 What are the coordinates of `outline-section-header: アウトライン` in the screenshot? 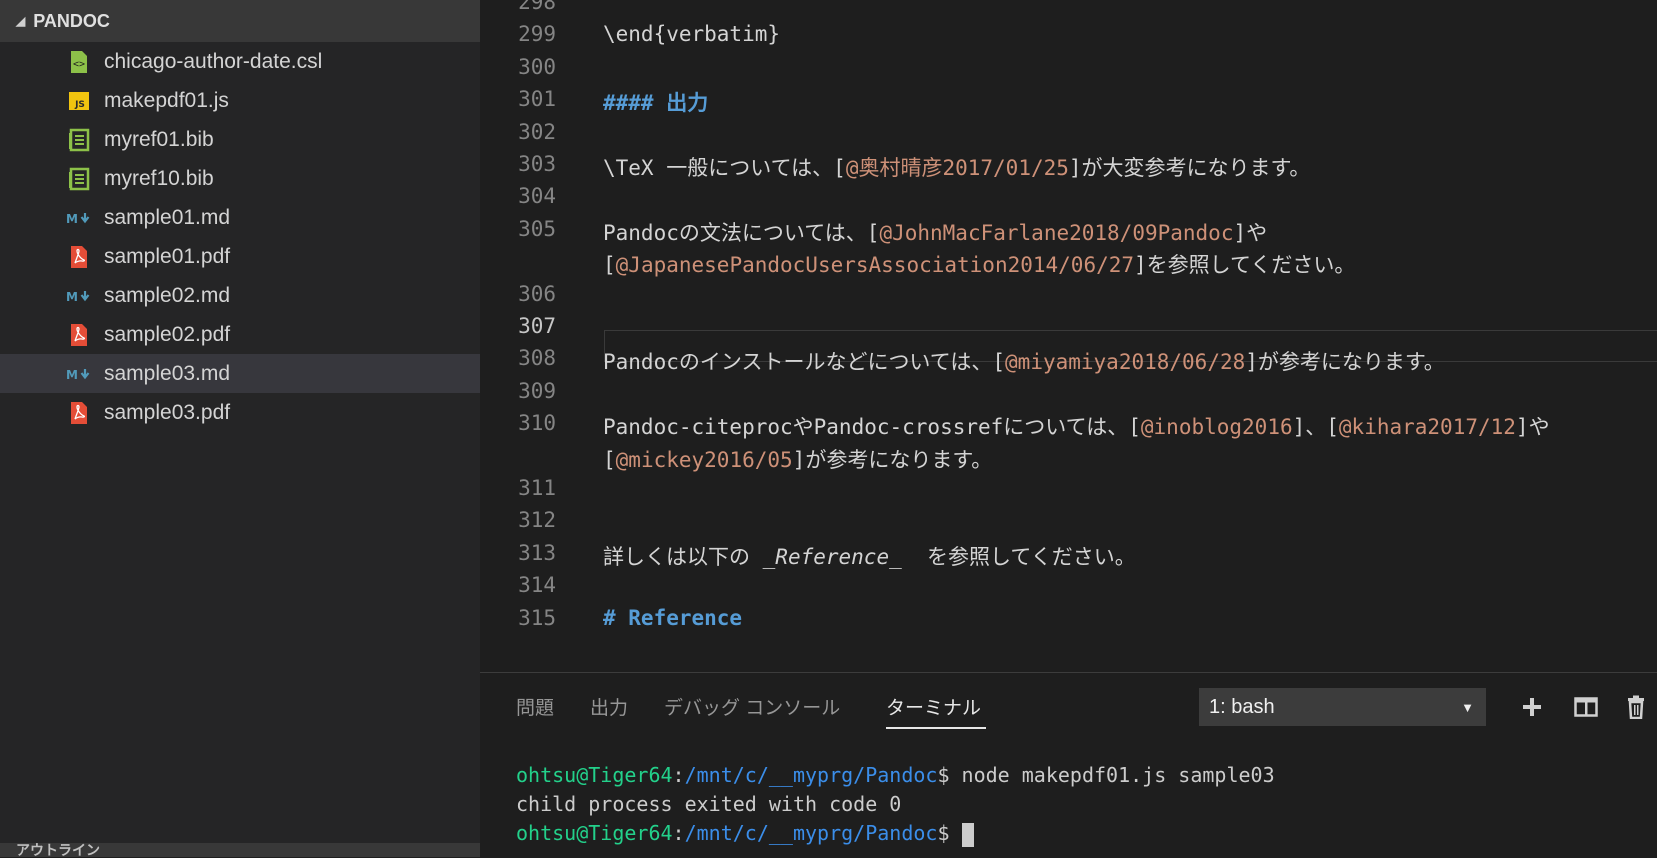 It's located at (240, 850).